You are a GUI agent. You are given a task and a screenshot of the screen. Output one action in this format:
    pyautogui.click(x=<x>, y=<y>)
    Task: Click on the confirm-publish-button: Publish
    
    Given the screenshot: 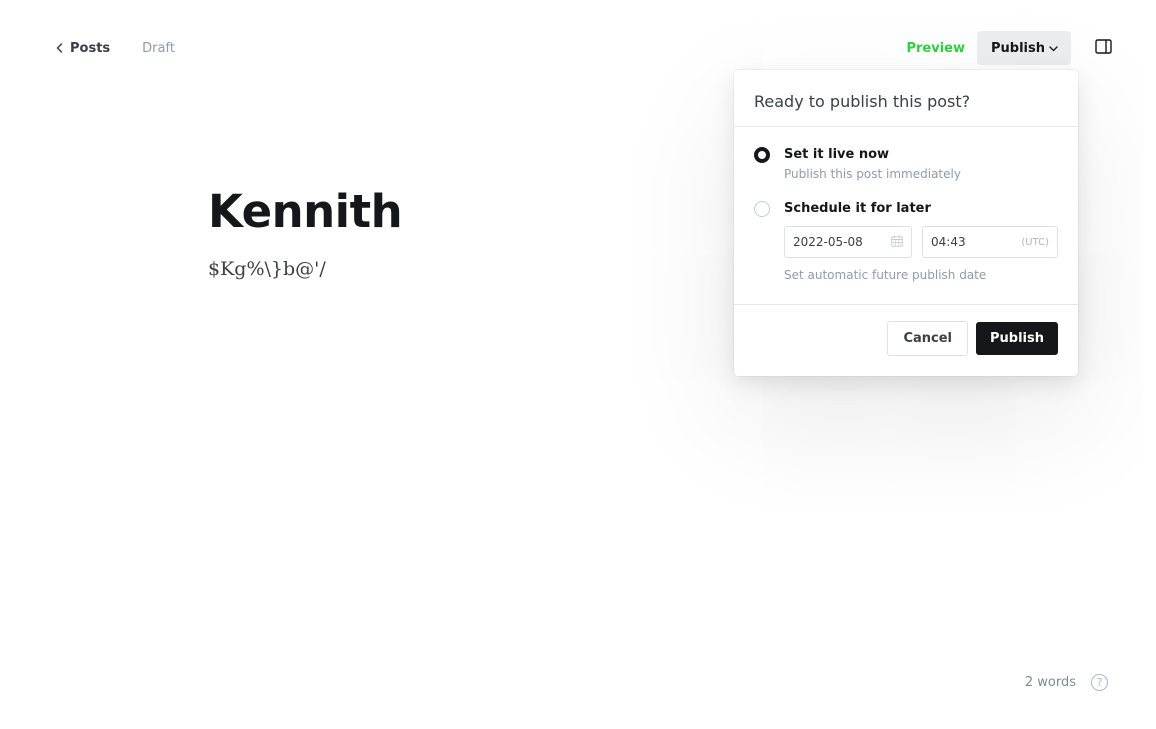 What is the action you would take?
    pyautogui.click(x=1017, y=338)
    